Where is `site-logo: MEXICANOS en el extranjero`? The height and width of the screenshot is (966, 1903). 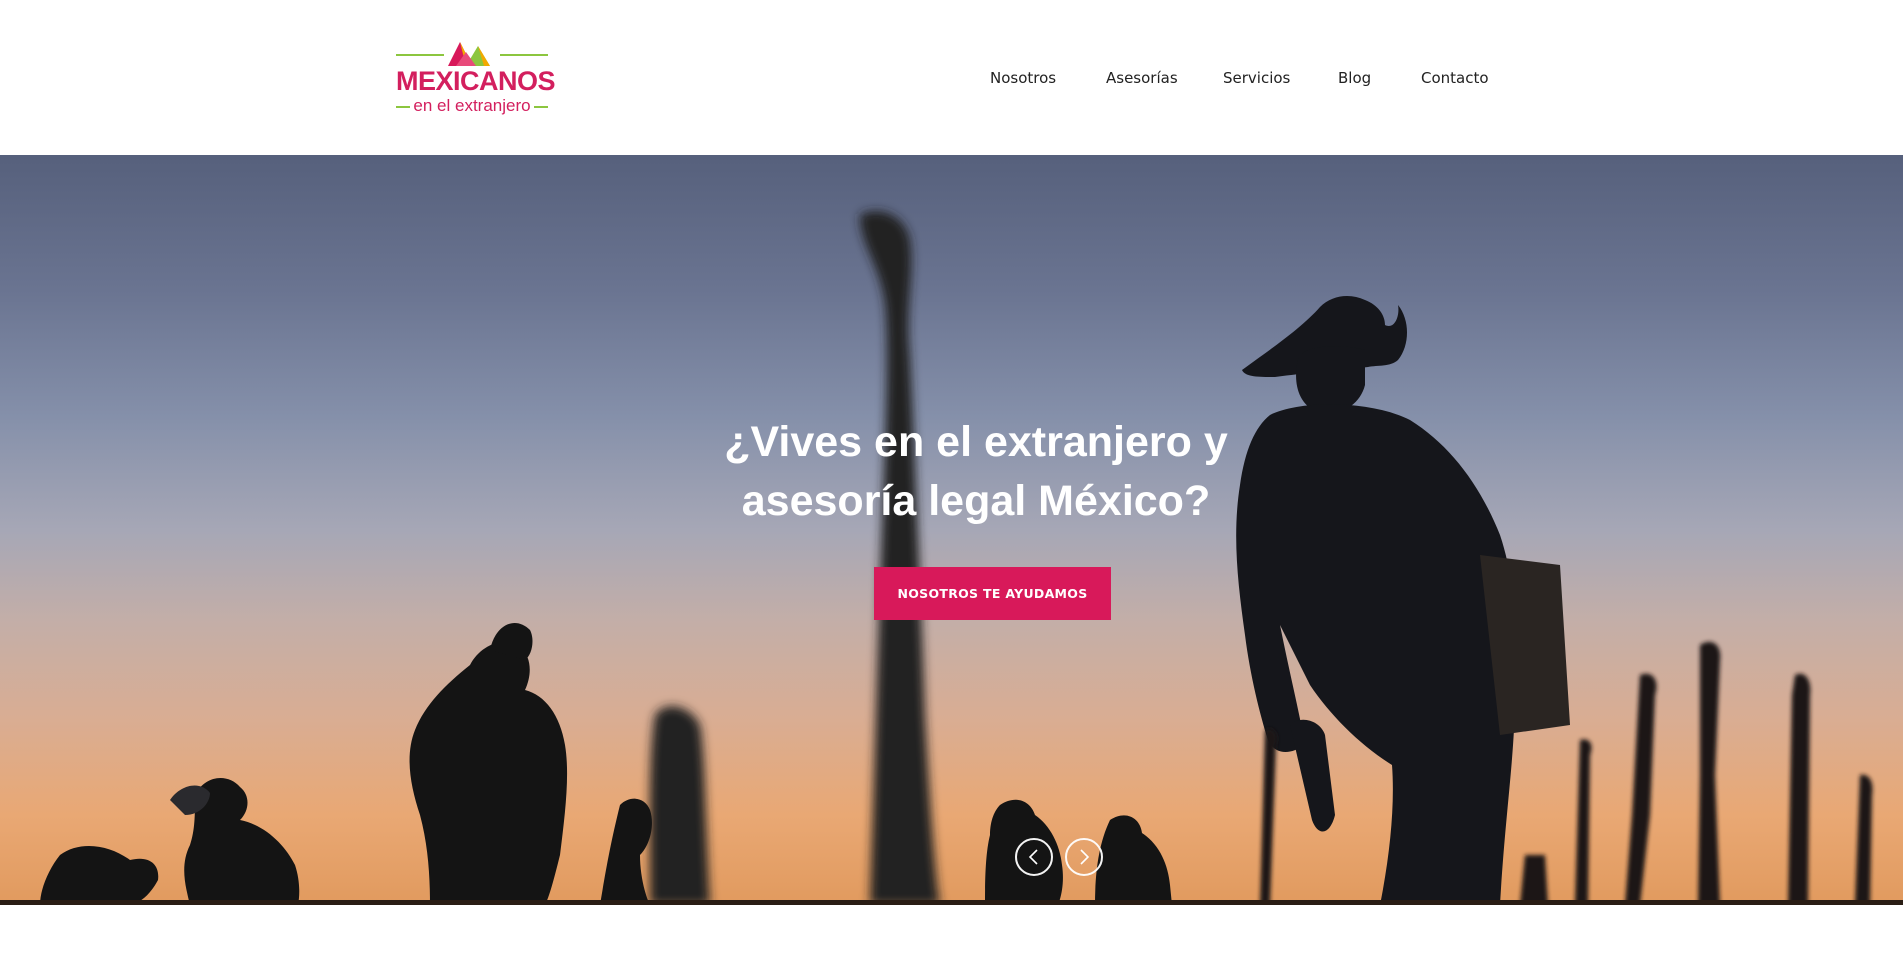 site-logo: MEXICANOS en el extranjero is located at coordinates (476, 78).